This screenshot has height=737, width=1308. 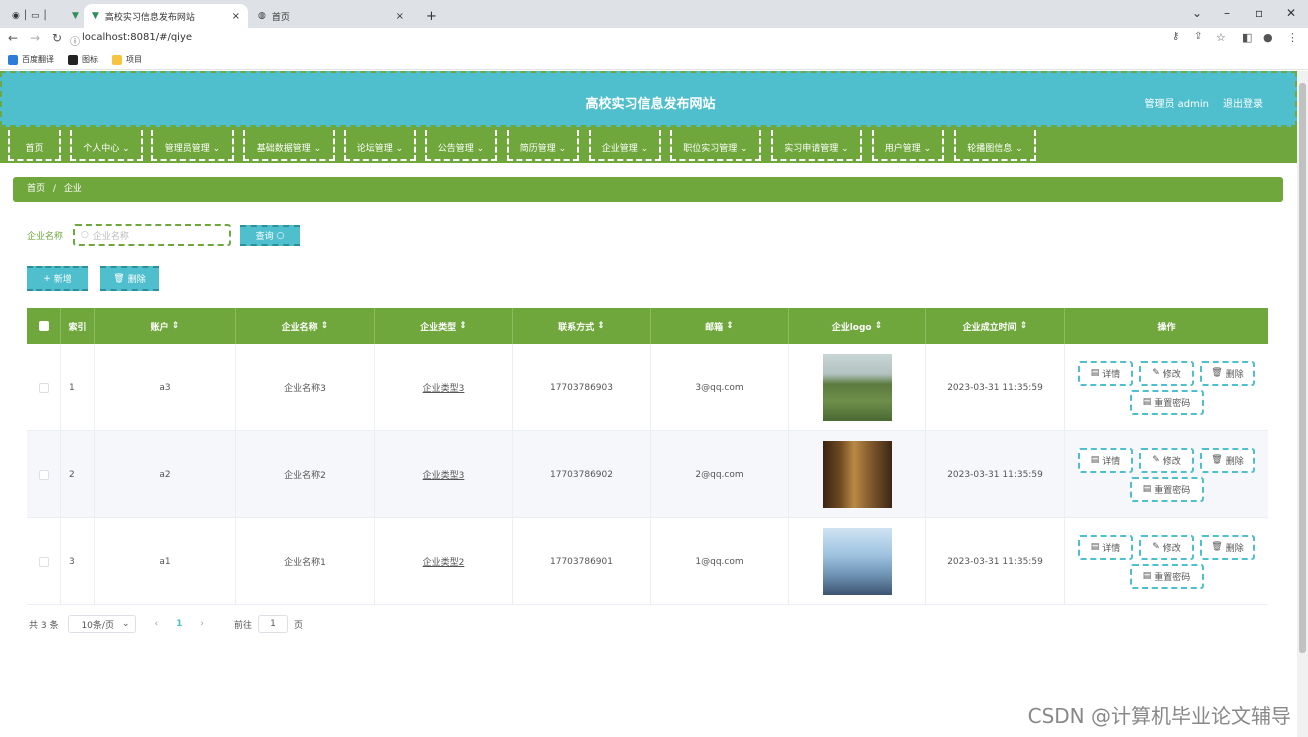 I want to click on tab-home: ◍ 首页 ×, so click(x=331, y=16).